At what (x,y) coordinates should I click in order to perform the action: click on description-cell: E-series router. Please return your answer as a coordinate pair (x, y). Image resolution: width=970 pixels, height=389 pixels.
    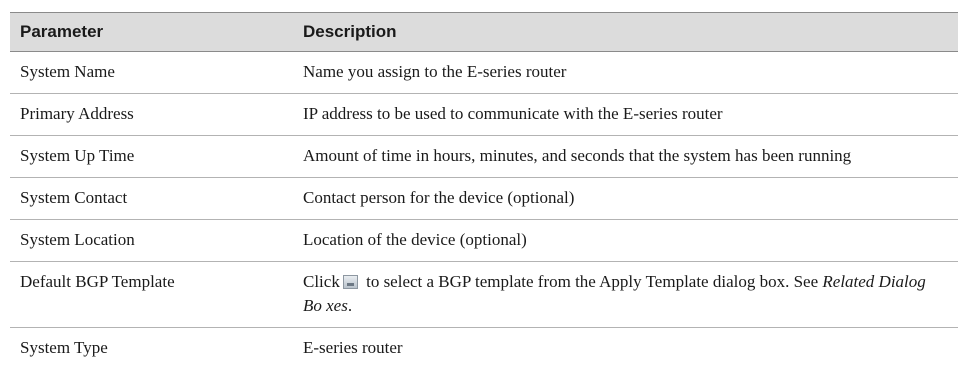
    Looking at the image, I should click on (353, 347).